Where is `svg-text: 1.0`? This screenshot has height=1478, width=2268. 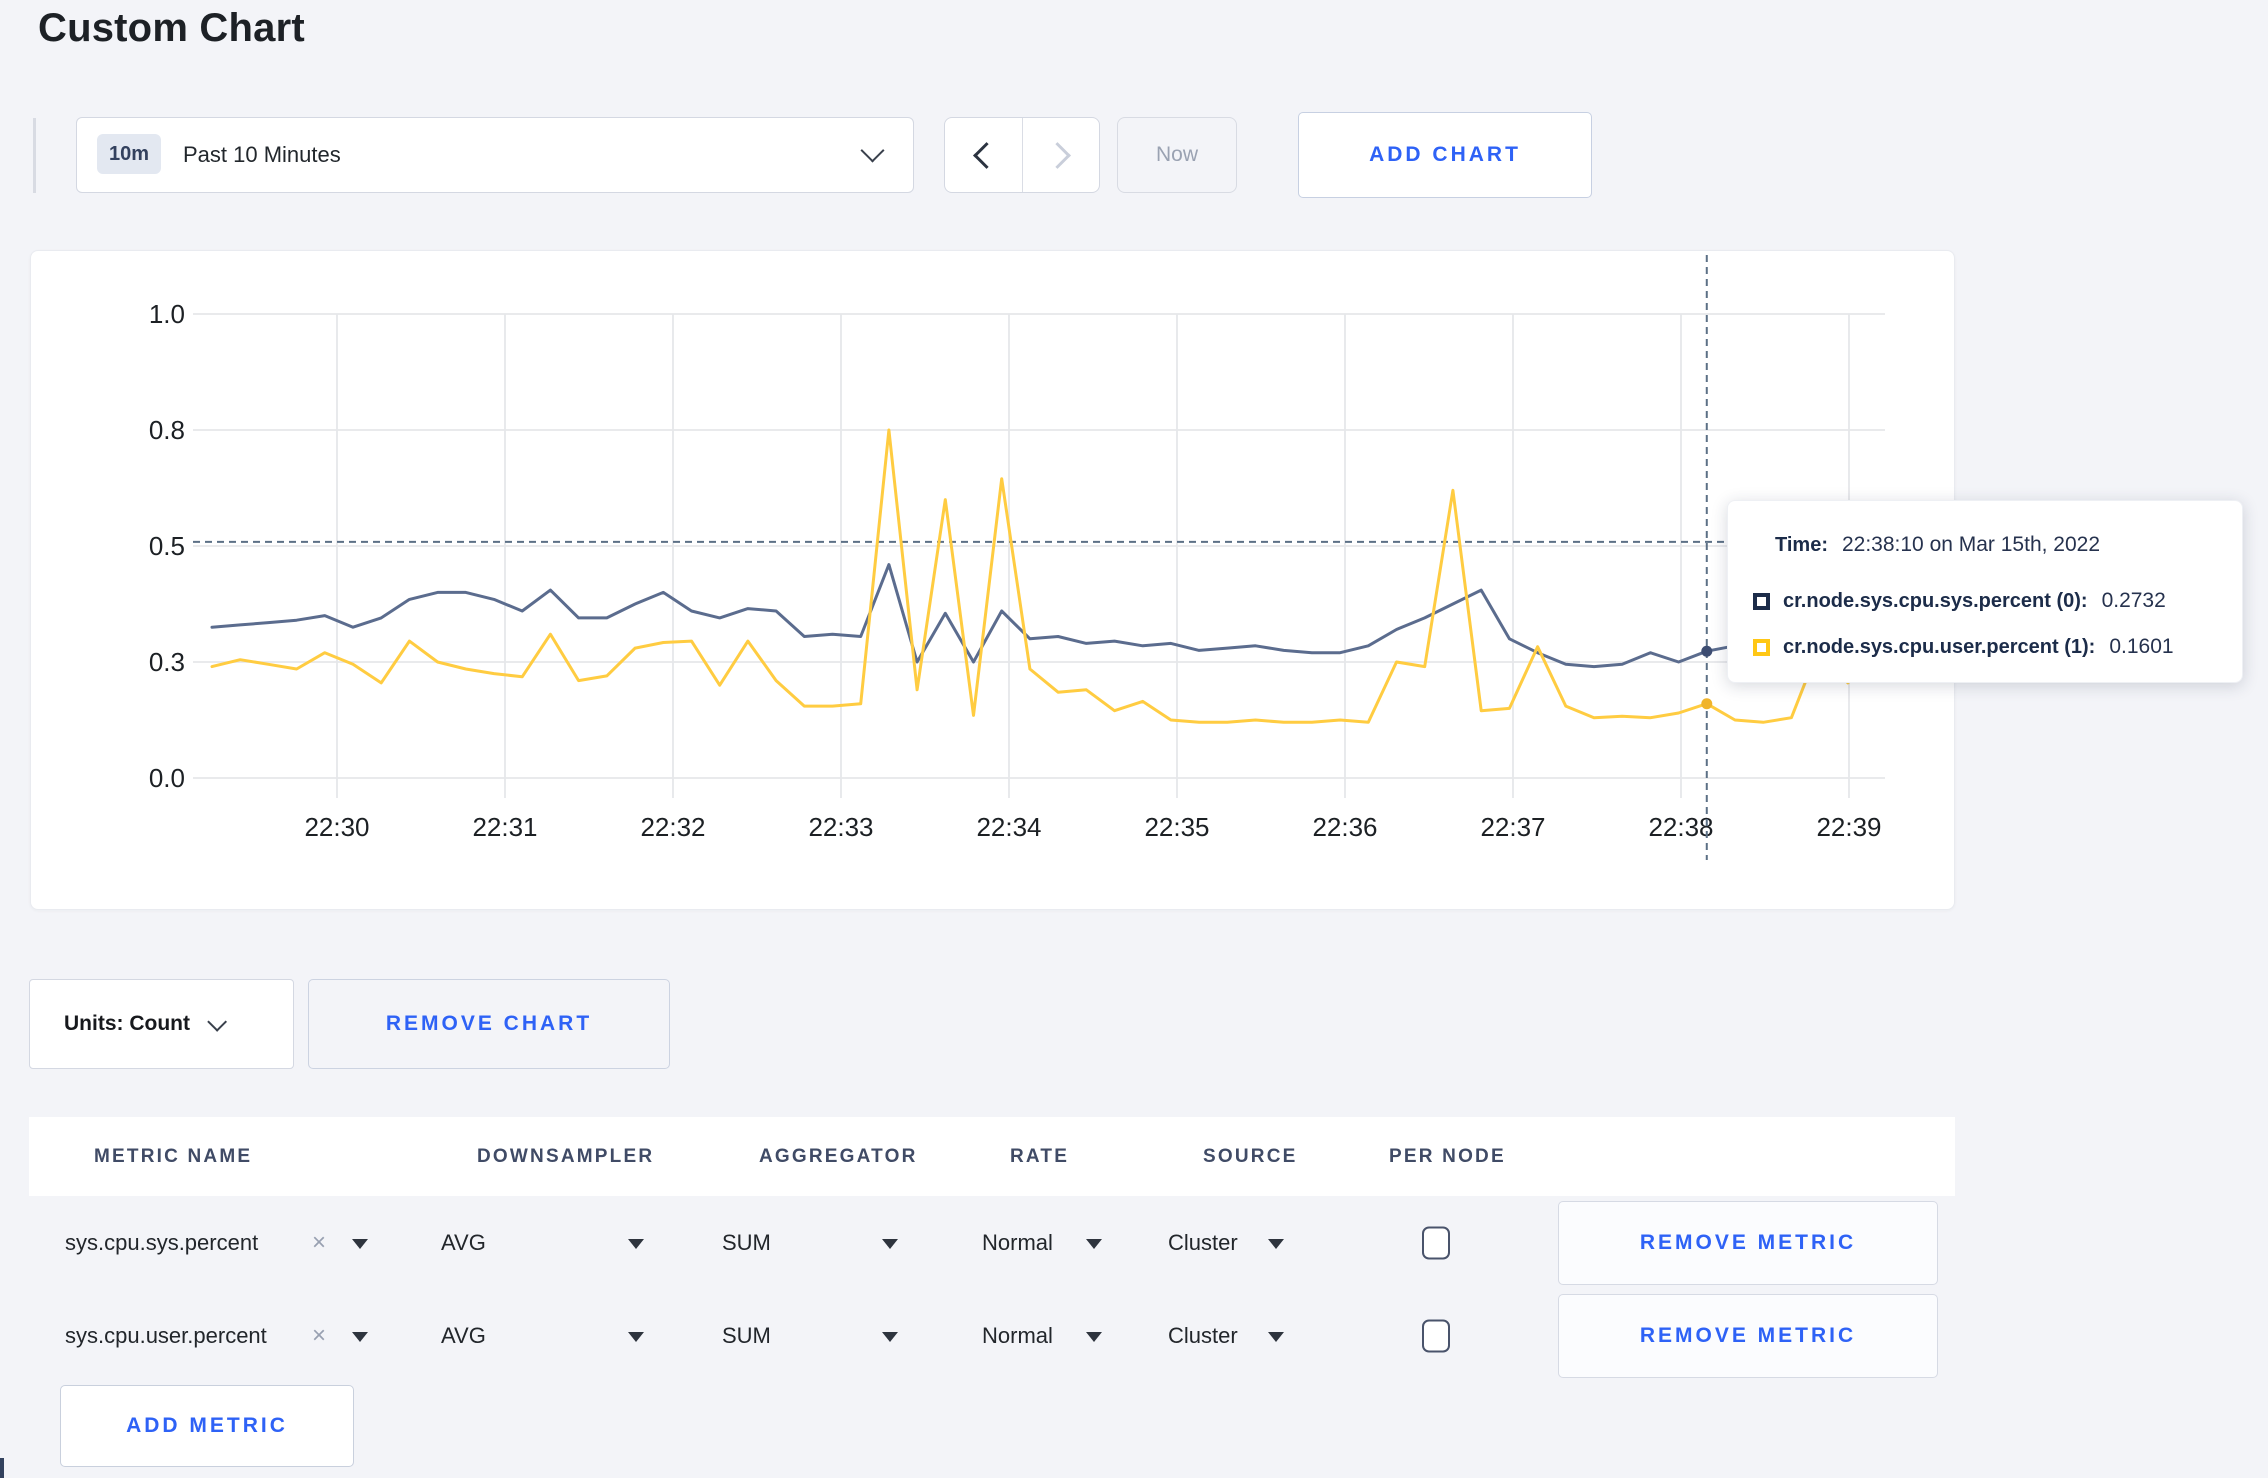
svg-text: 1.0 is located at coordinates (167, 314).